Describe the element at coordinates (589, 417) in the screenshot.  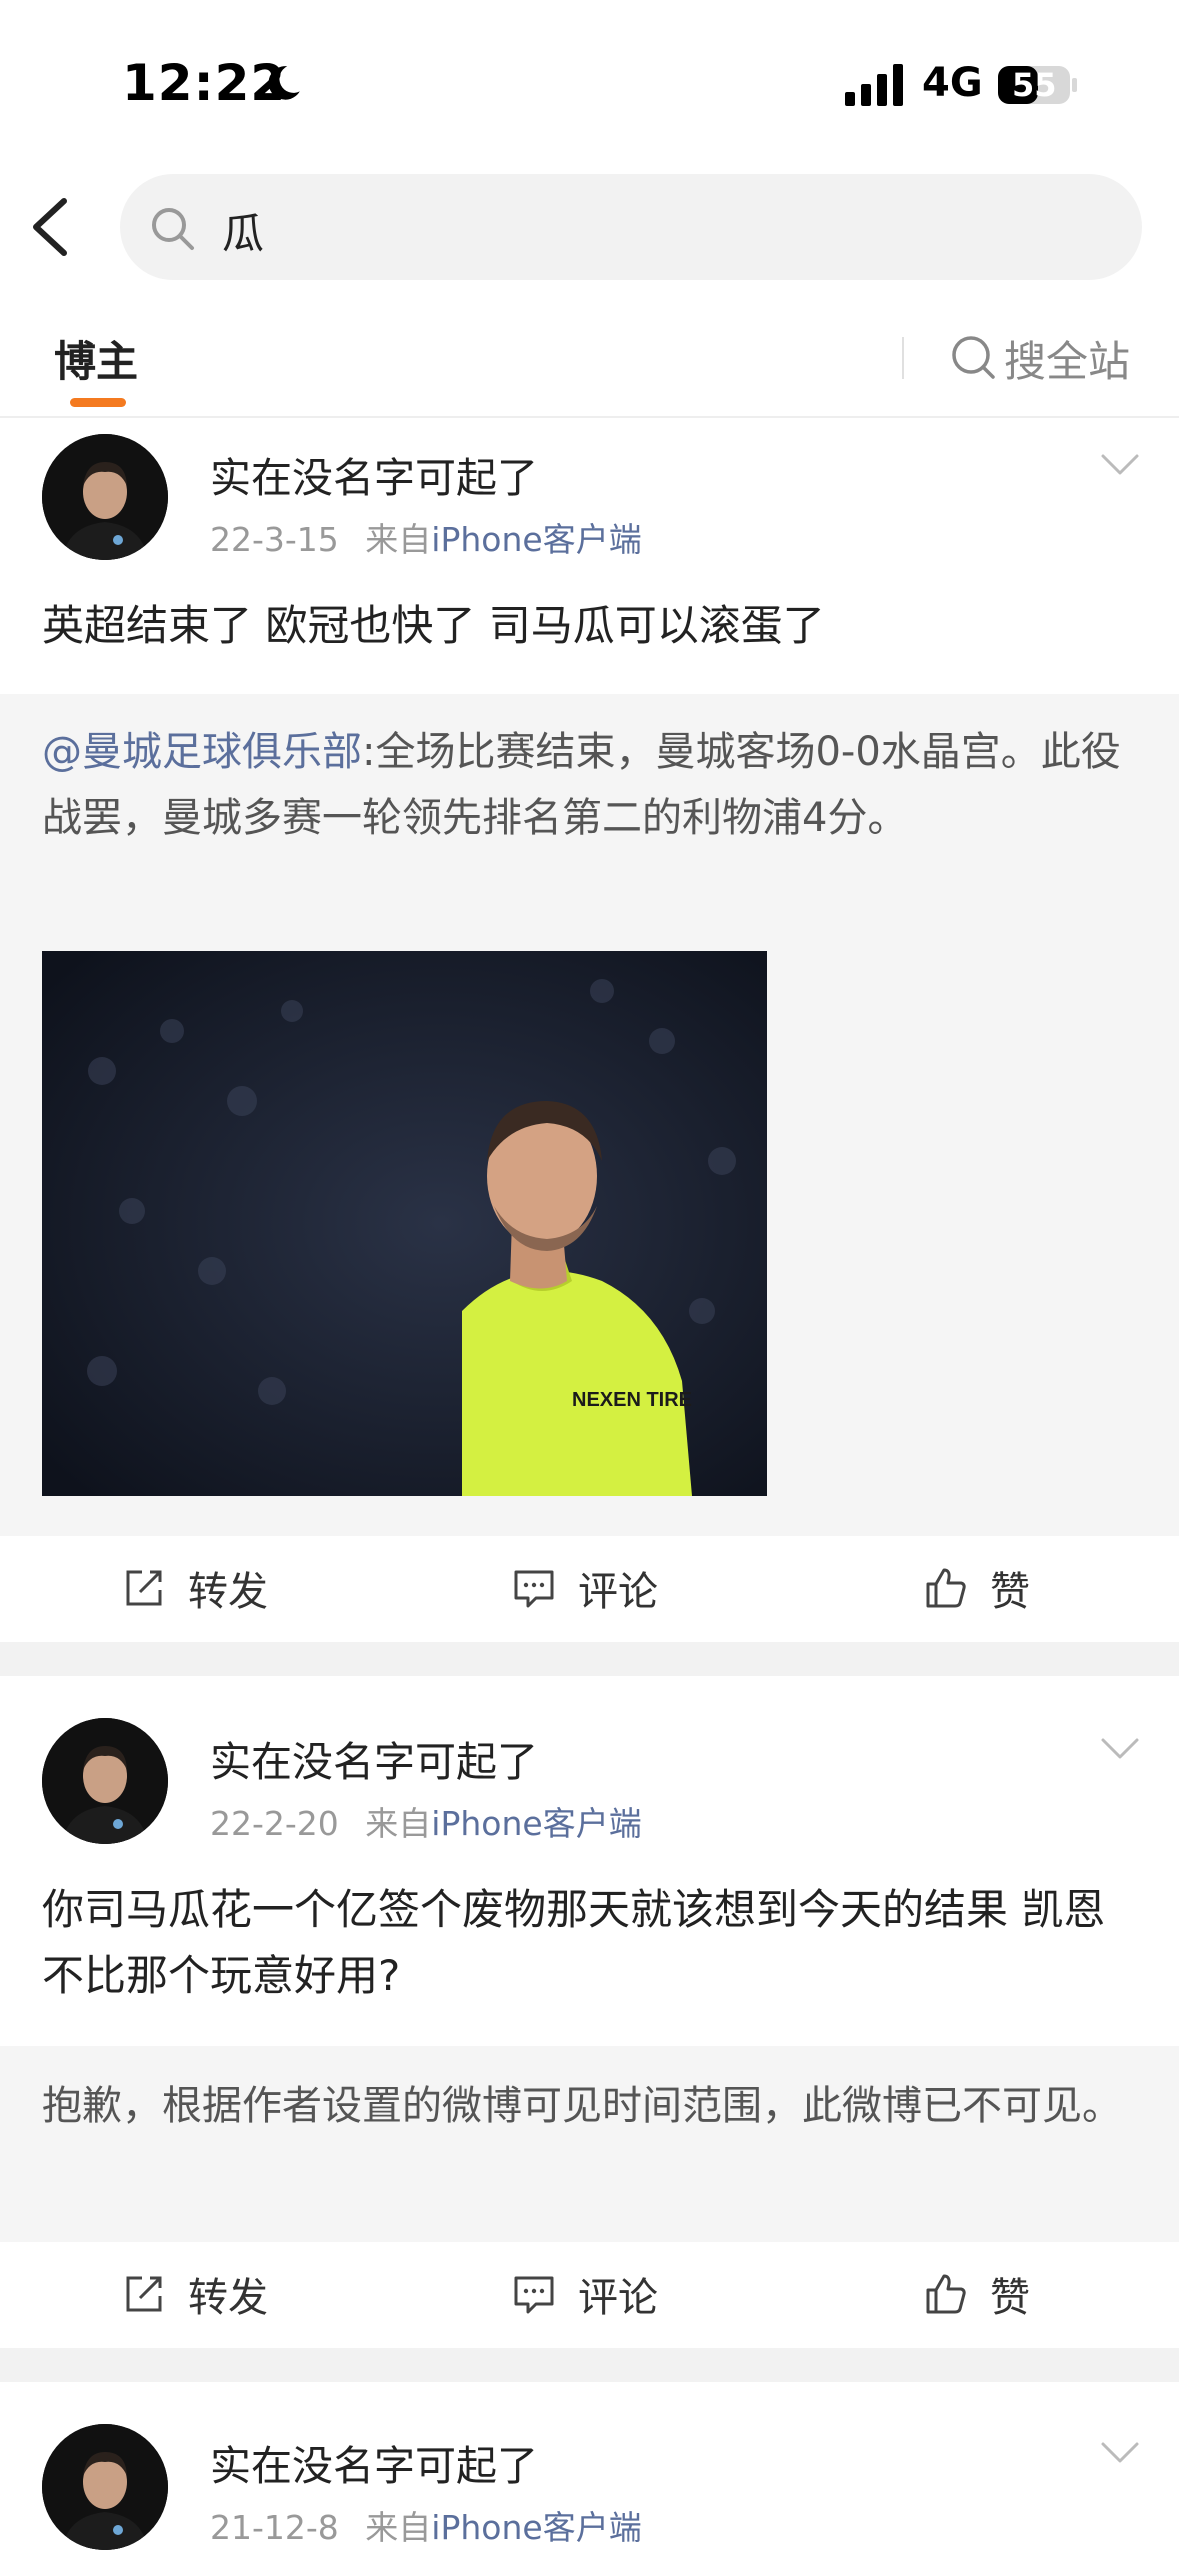
I see `divider` at that location.